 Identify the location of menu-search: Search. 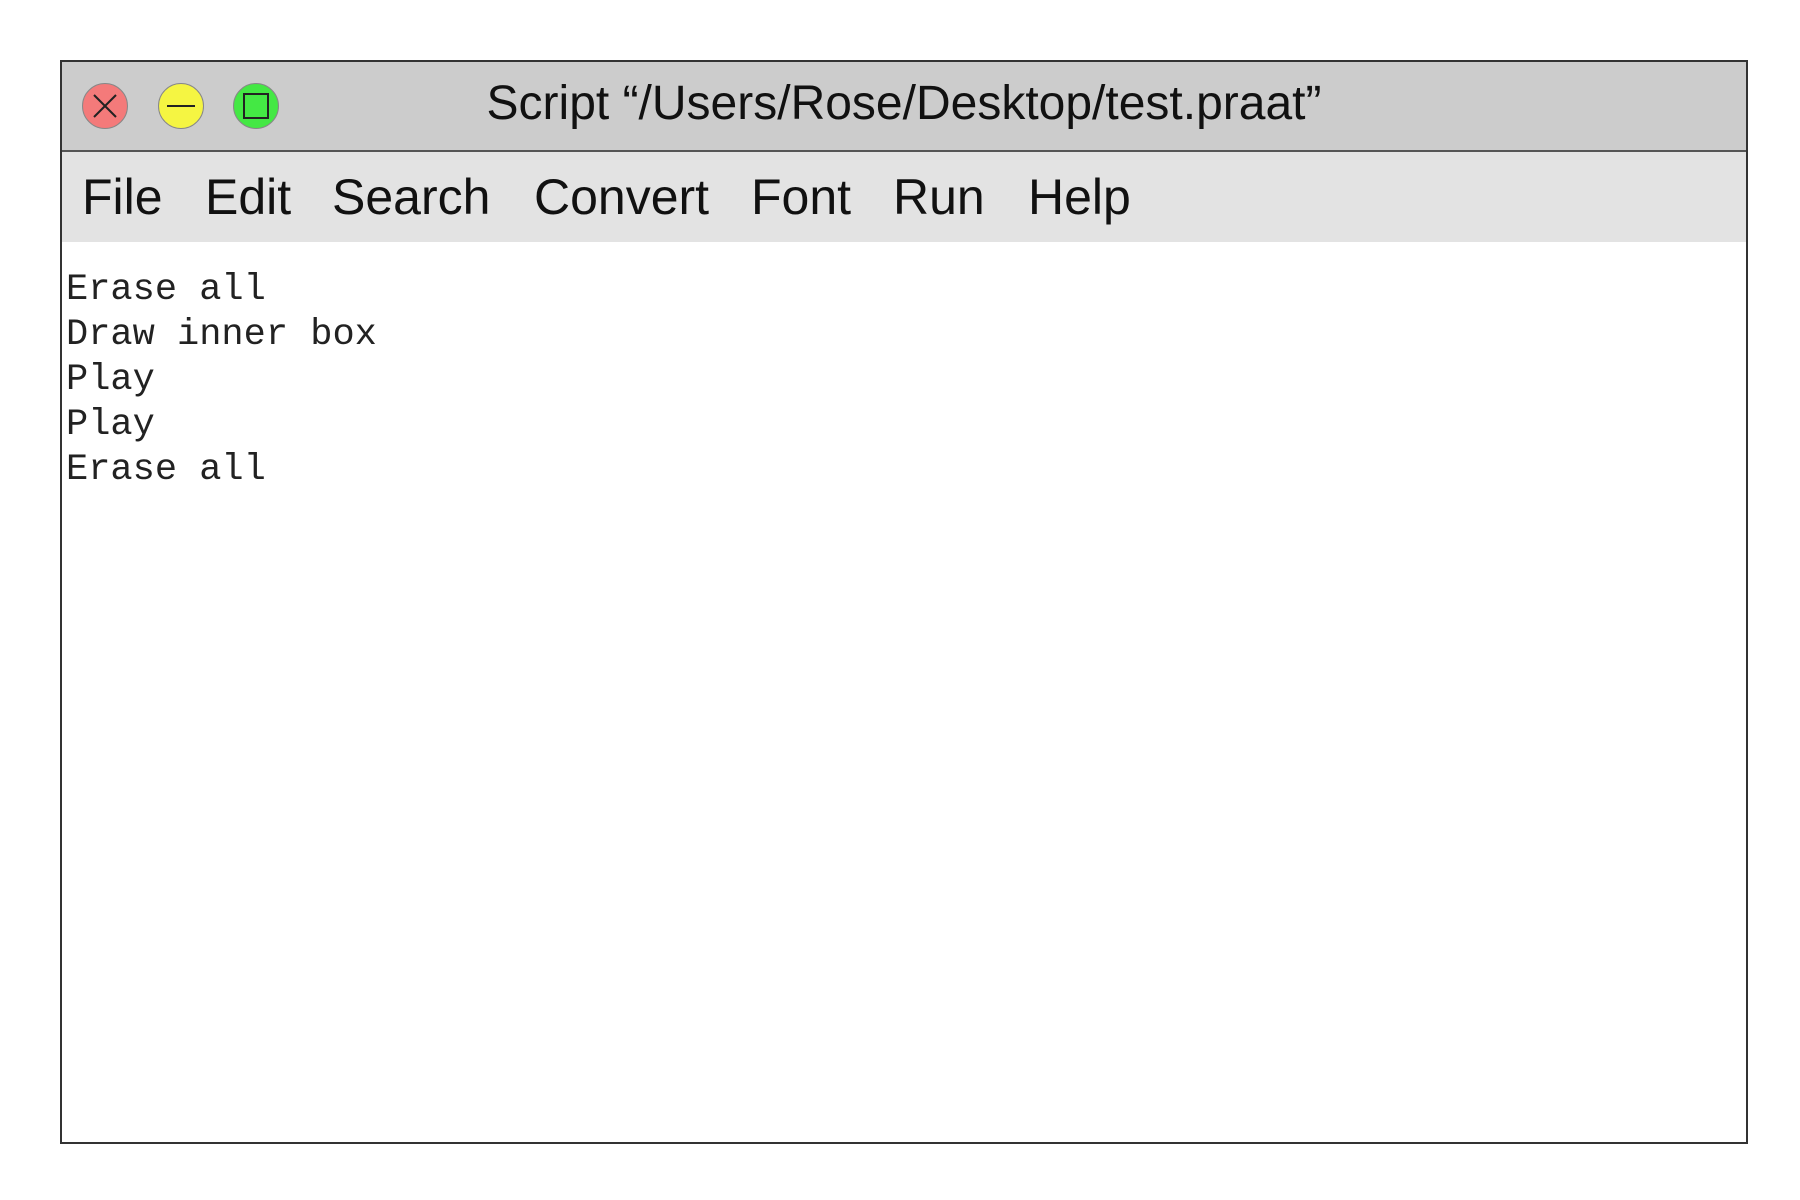
(411, 197).